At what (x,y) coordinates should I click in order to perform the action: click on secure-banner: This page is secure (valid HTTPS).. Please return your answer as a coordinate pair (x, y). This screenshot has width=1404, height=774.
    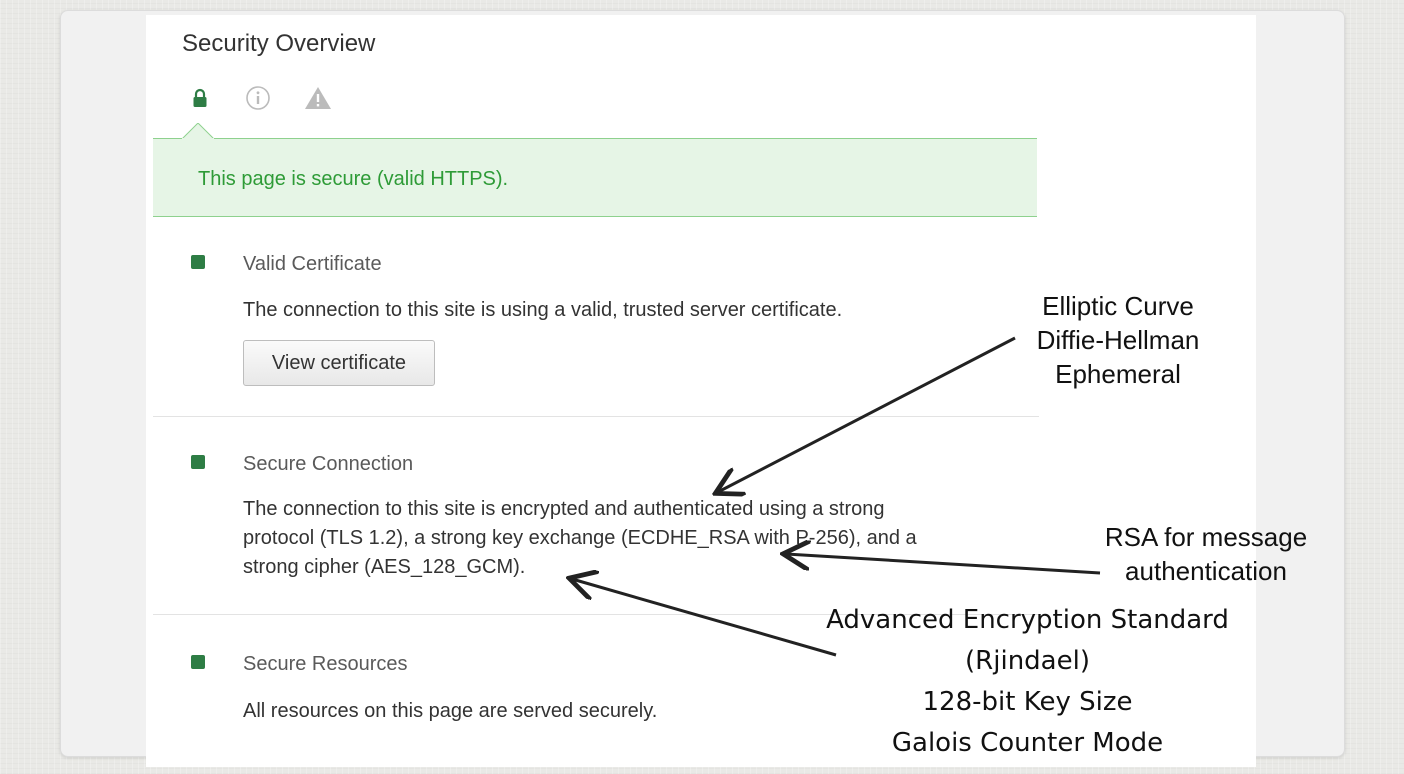
    Looking at the image, I should click on (595, 177).